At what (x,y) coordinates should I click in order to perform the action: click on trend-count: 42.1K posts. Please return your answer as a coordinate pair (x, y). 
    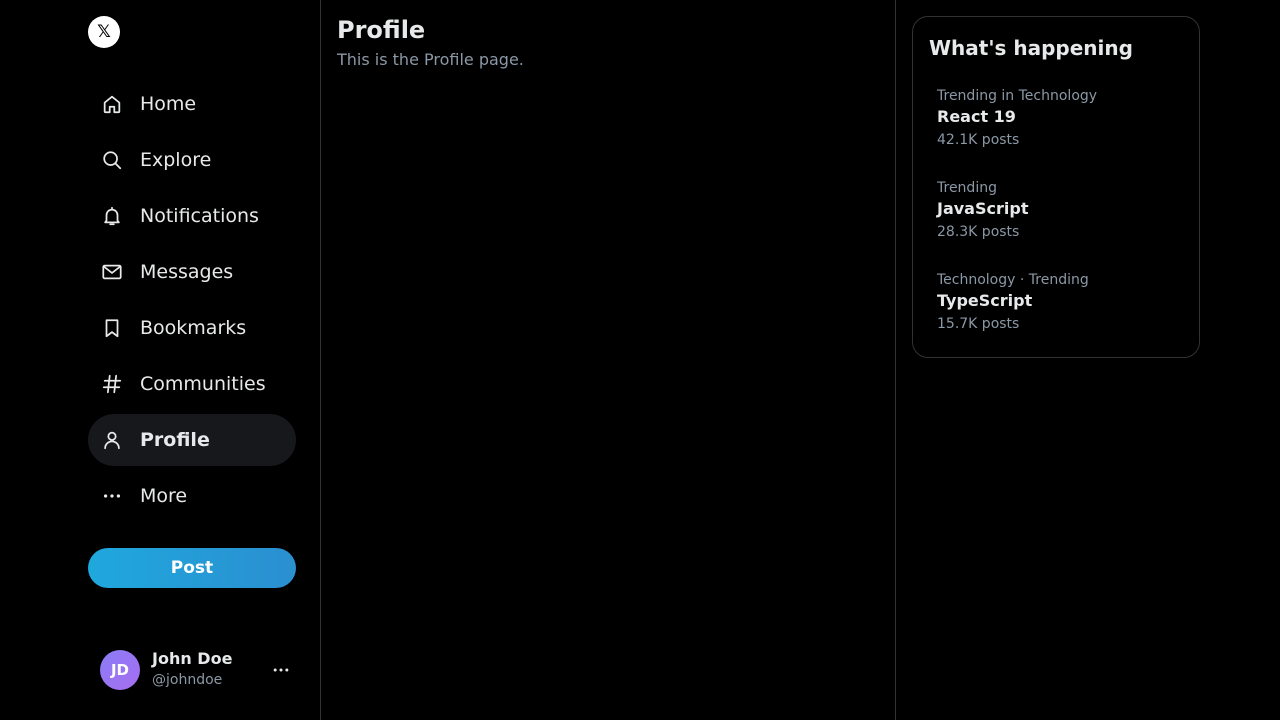
    Looking at the image, I should click on (978, 140).